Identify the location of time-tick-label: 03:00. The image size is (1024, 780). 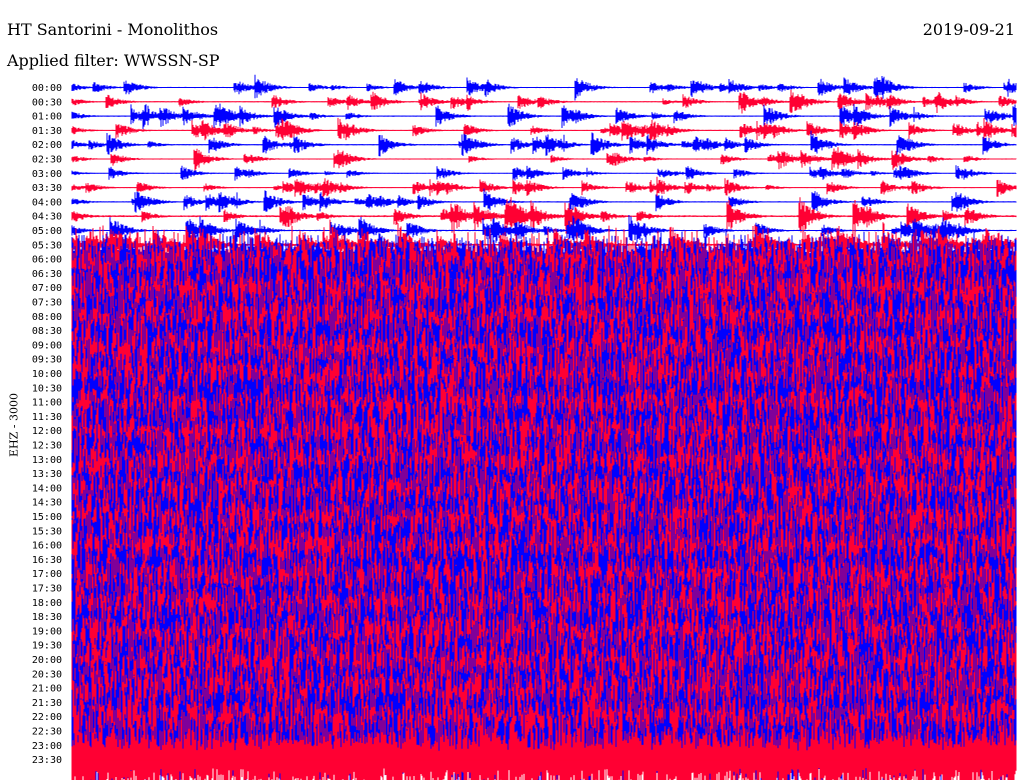
(47, 174).